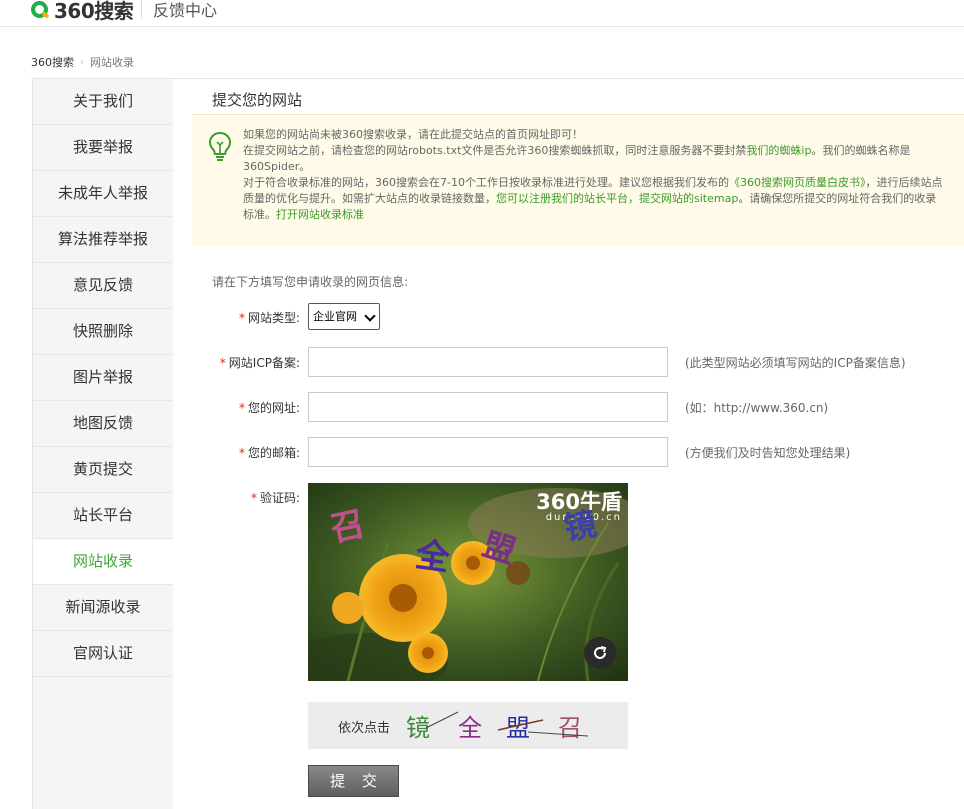 The image size is (964, 809). I want to click on order-char: 召, so click(570, 728).